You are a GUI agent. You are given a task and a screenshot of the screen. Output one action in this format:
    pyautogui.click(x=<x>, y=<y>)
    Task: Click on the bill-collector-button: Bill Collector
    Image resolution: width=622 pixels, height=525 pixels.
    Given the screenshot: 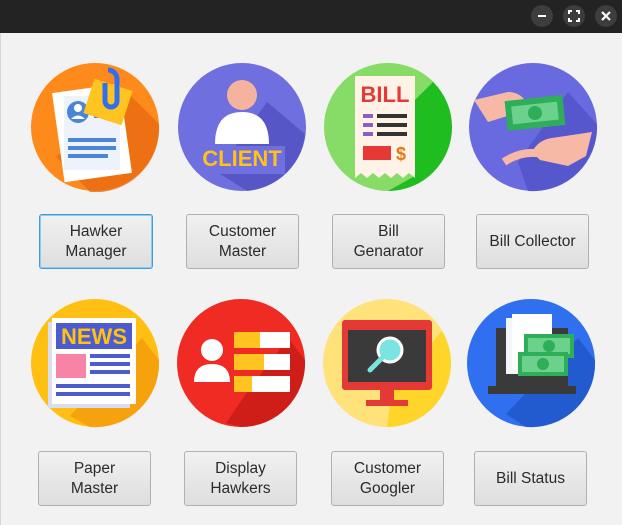 What is the action you would take?
    pyautogui.click(x=532, y=241)
    